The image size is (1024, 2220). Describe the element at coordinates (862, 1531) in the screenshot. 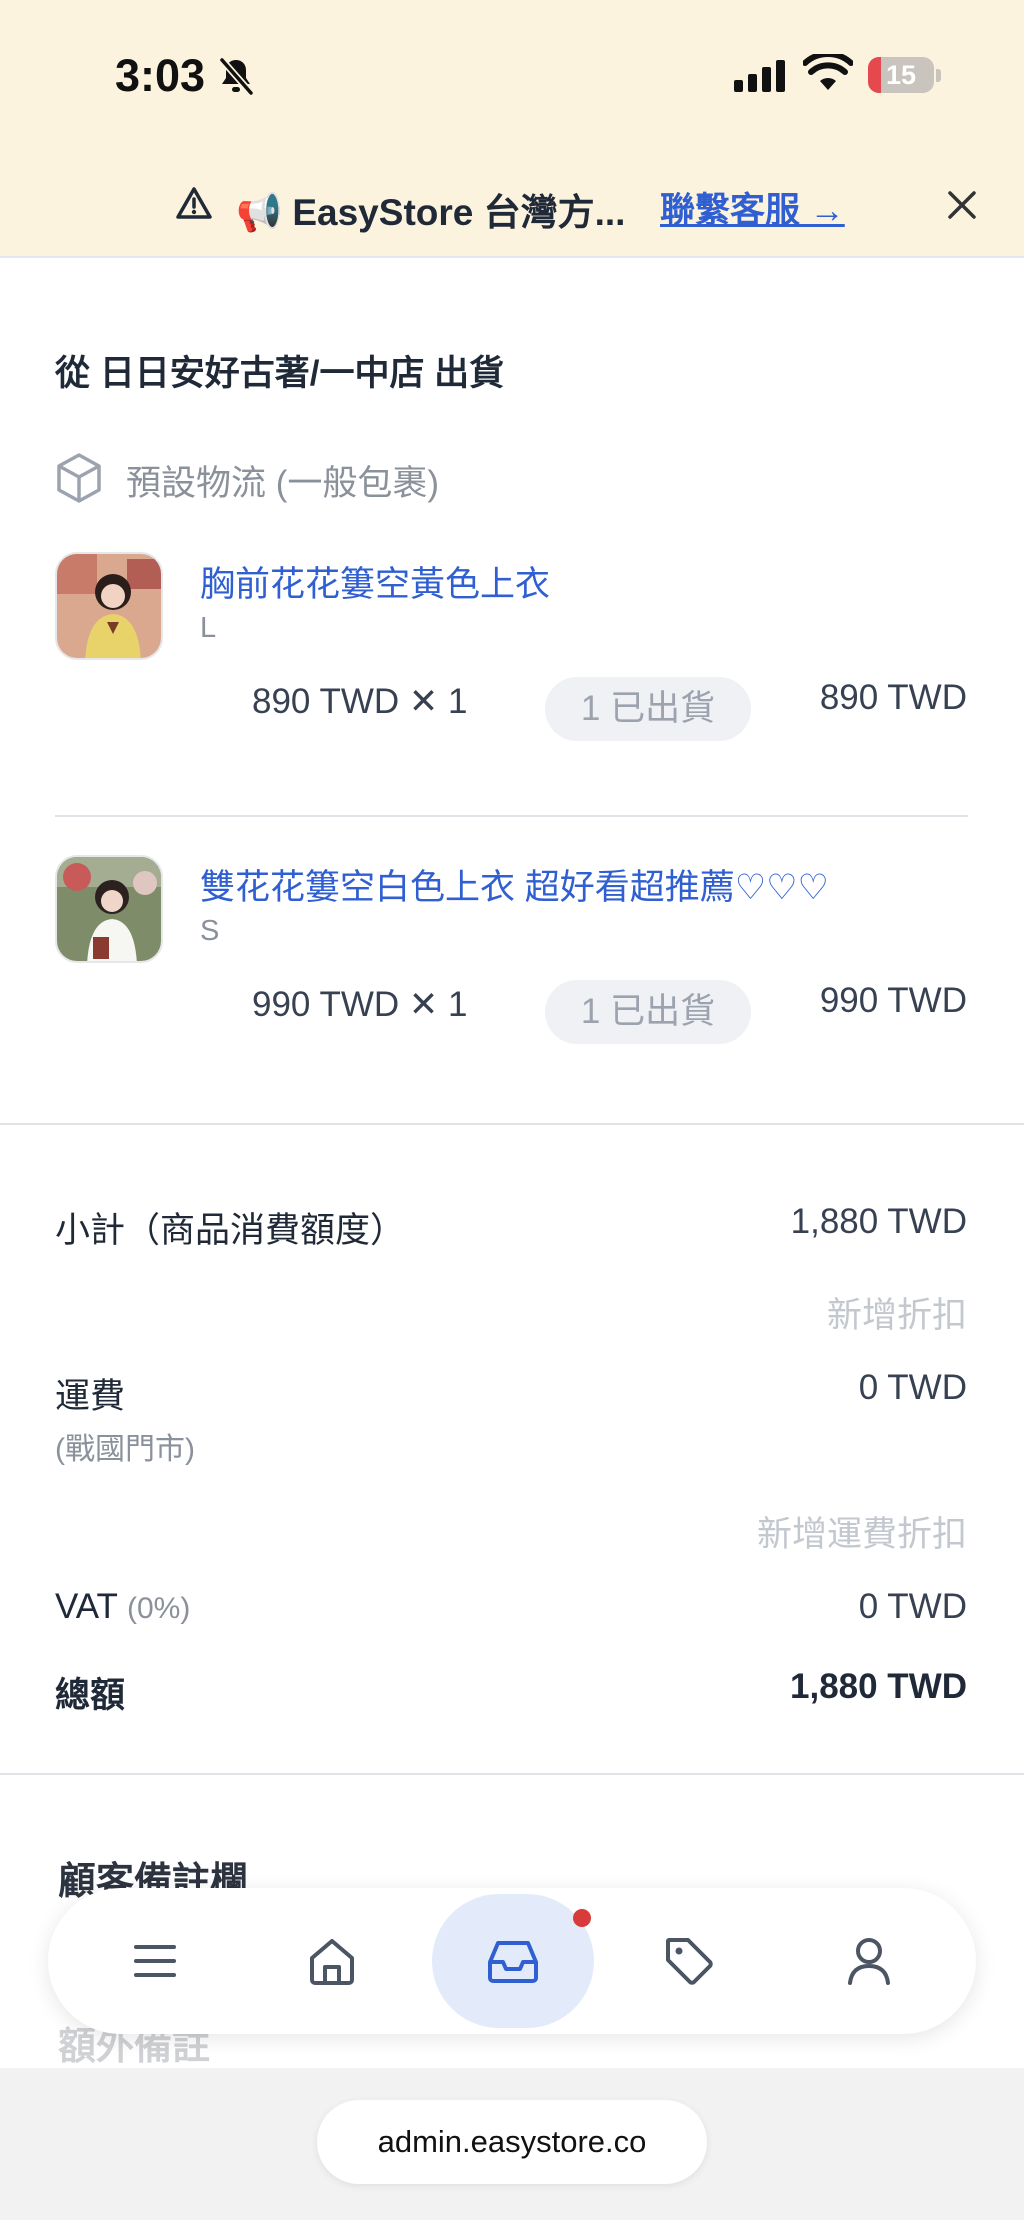

I see `add-shipping-discount-link: 新增運費折扣` at that location.